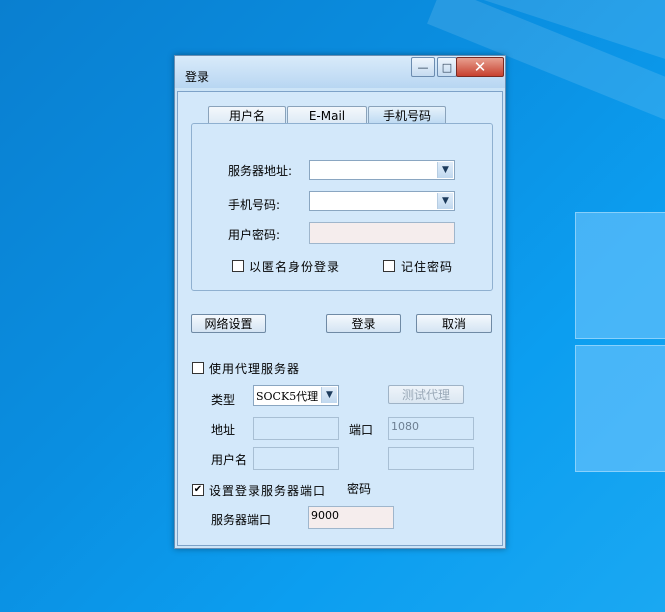 This screenshot has width=665, height=612. I want to click on minimize-button: —, so click(423, 67).